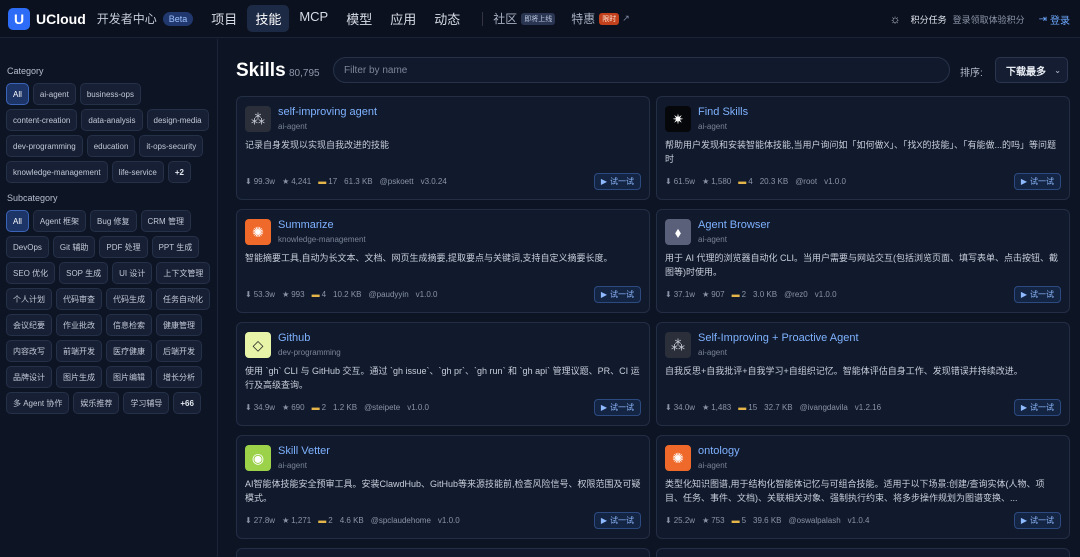  I want to click on brand-name: UCloud, so click(61, 19).